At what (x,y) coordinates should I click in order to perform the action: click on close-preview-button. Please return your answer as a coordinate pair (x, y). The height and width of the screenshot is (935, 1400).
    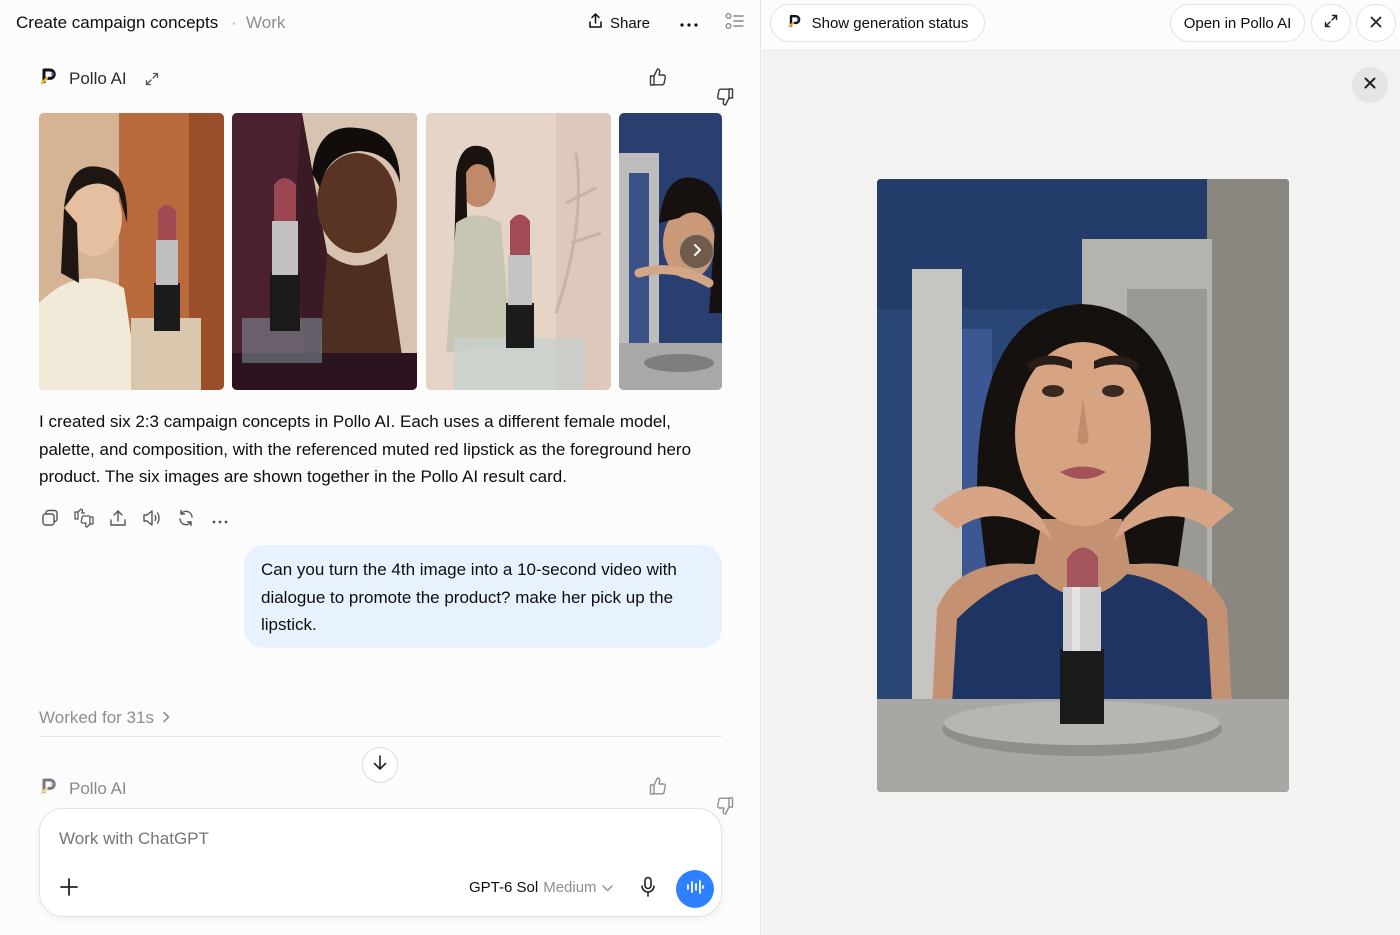
    Looking at the image, I should click on (1376, 23).